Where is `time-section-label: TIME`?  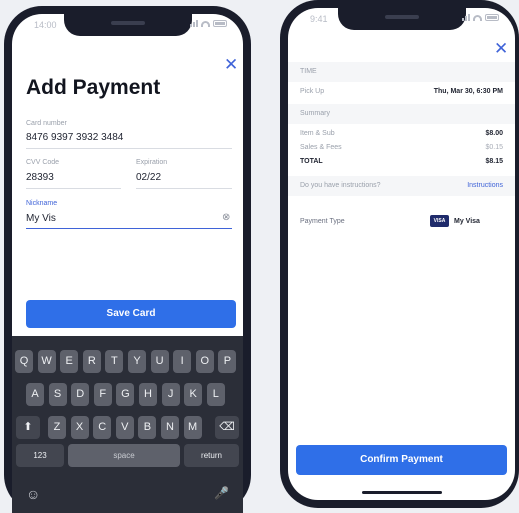
time-section-label: TIME is located at coordinates (308, 71).